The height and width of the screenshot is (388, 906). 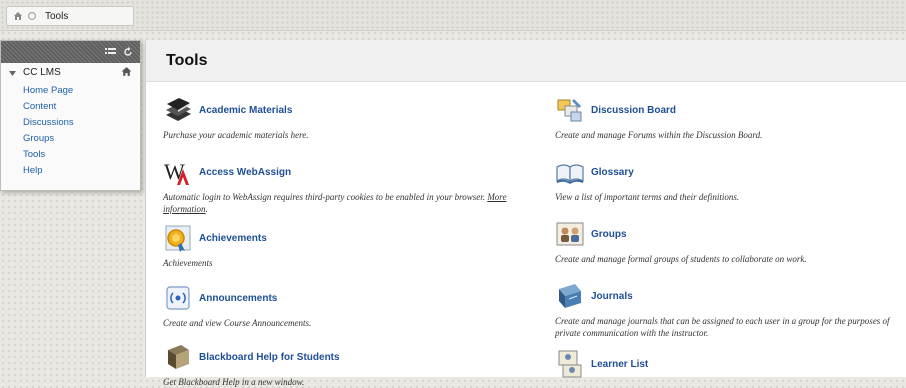 What do you see at coordinates (32, 16) in the screenshot?
I see `breadcrumb-separator-icon` at bounding box center [32, 16].